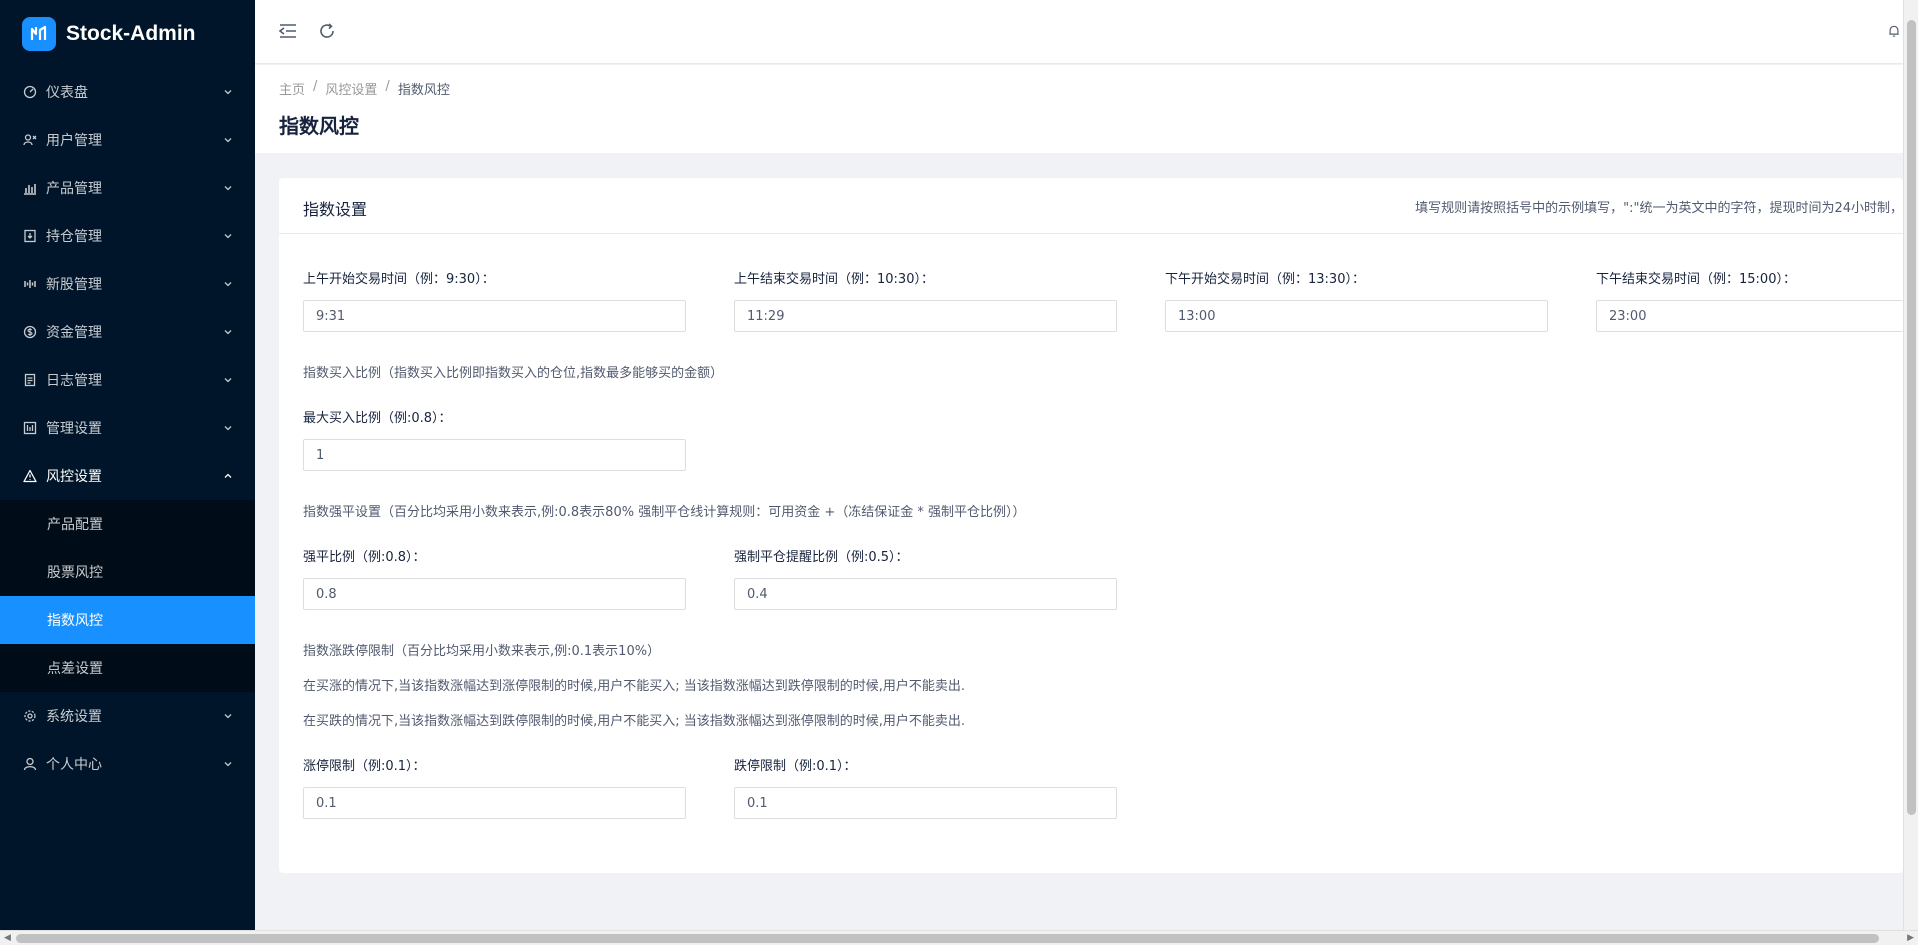  Describe the element at coordinates (127, 572) in the screenshot. I see `sidebar-subitem-stock-risk: 股票风控` at that location.